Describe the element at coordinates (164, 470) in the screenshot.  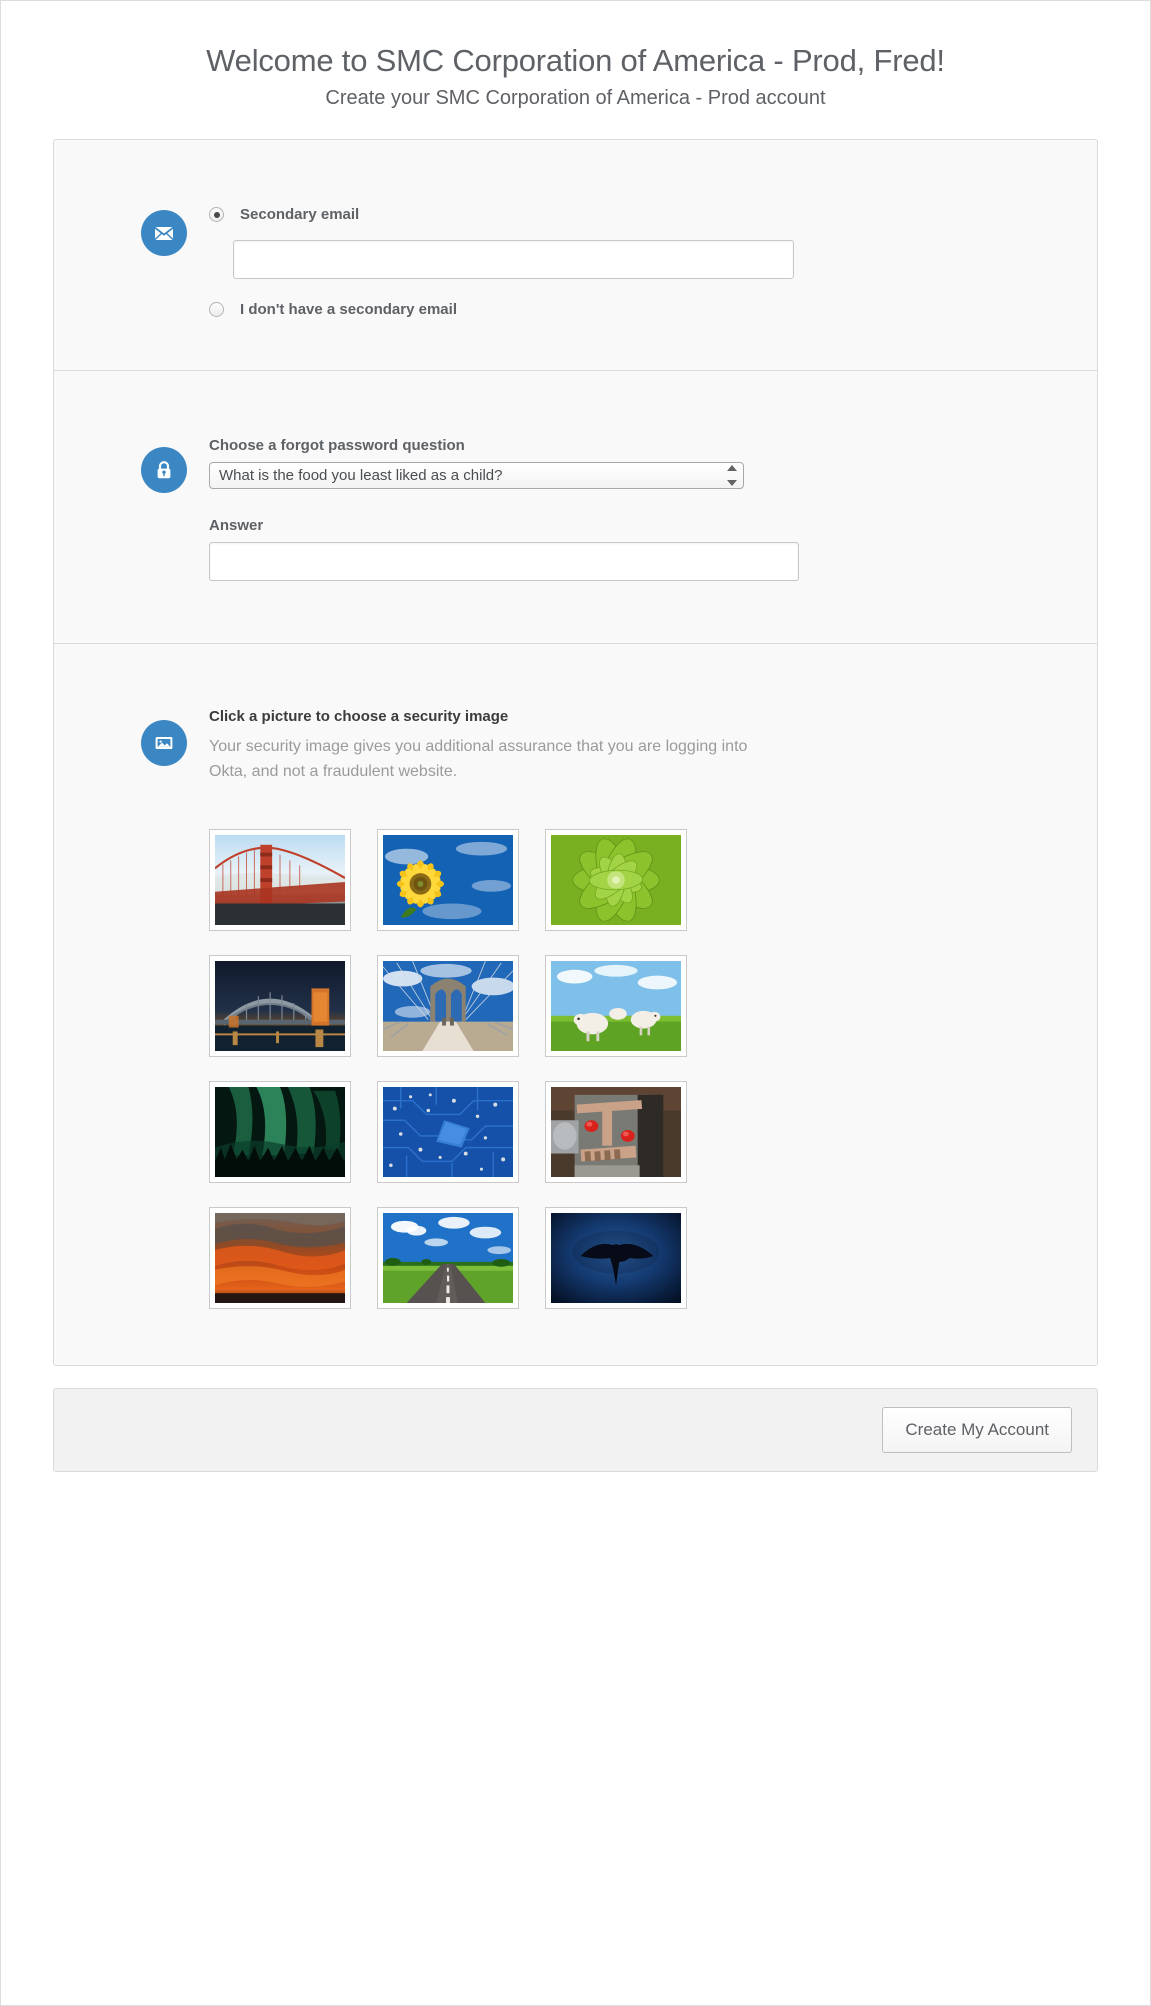
I see `lock-icon` at that location.